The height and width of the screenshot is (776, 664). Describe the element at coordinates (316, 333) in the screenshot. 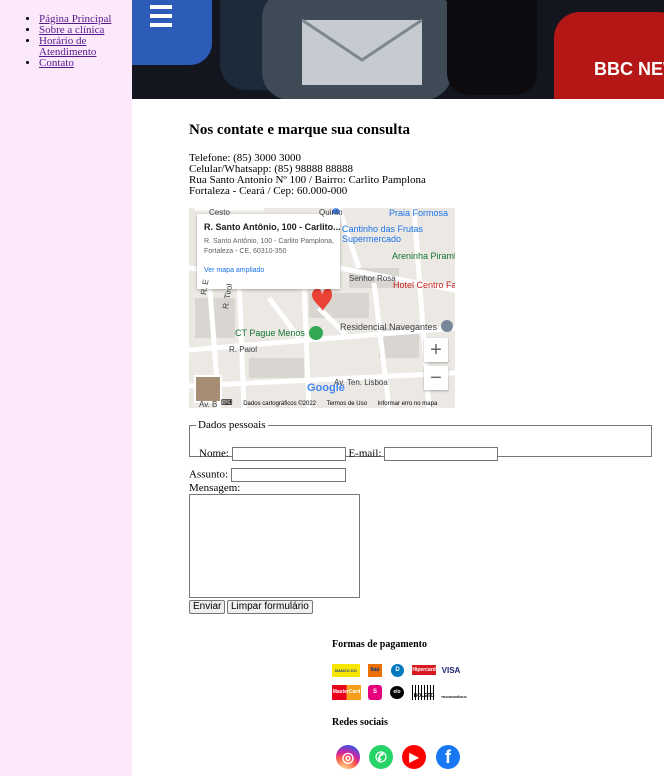

I see `store-pin-icon` at that location.